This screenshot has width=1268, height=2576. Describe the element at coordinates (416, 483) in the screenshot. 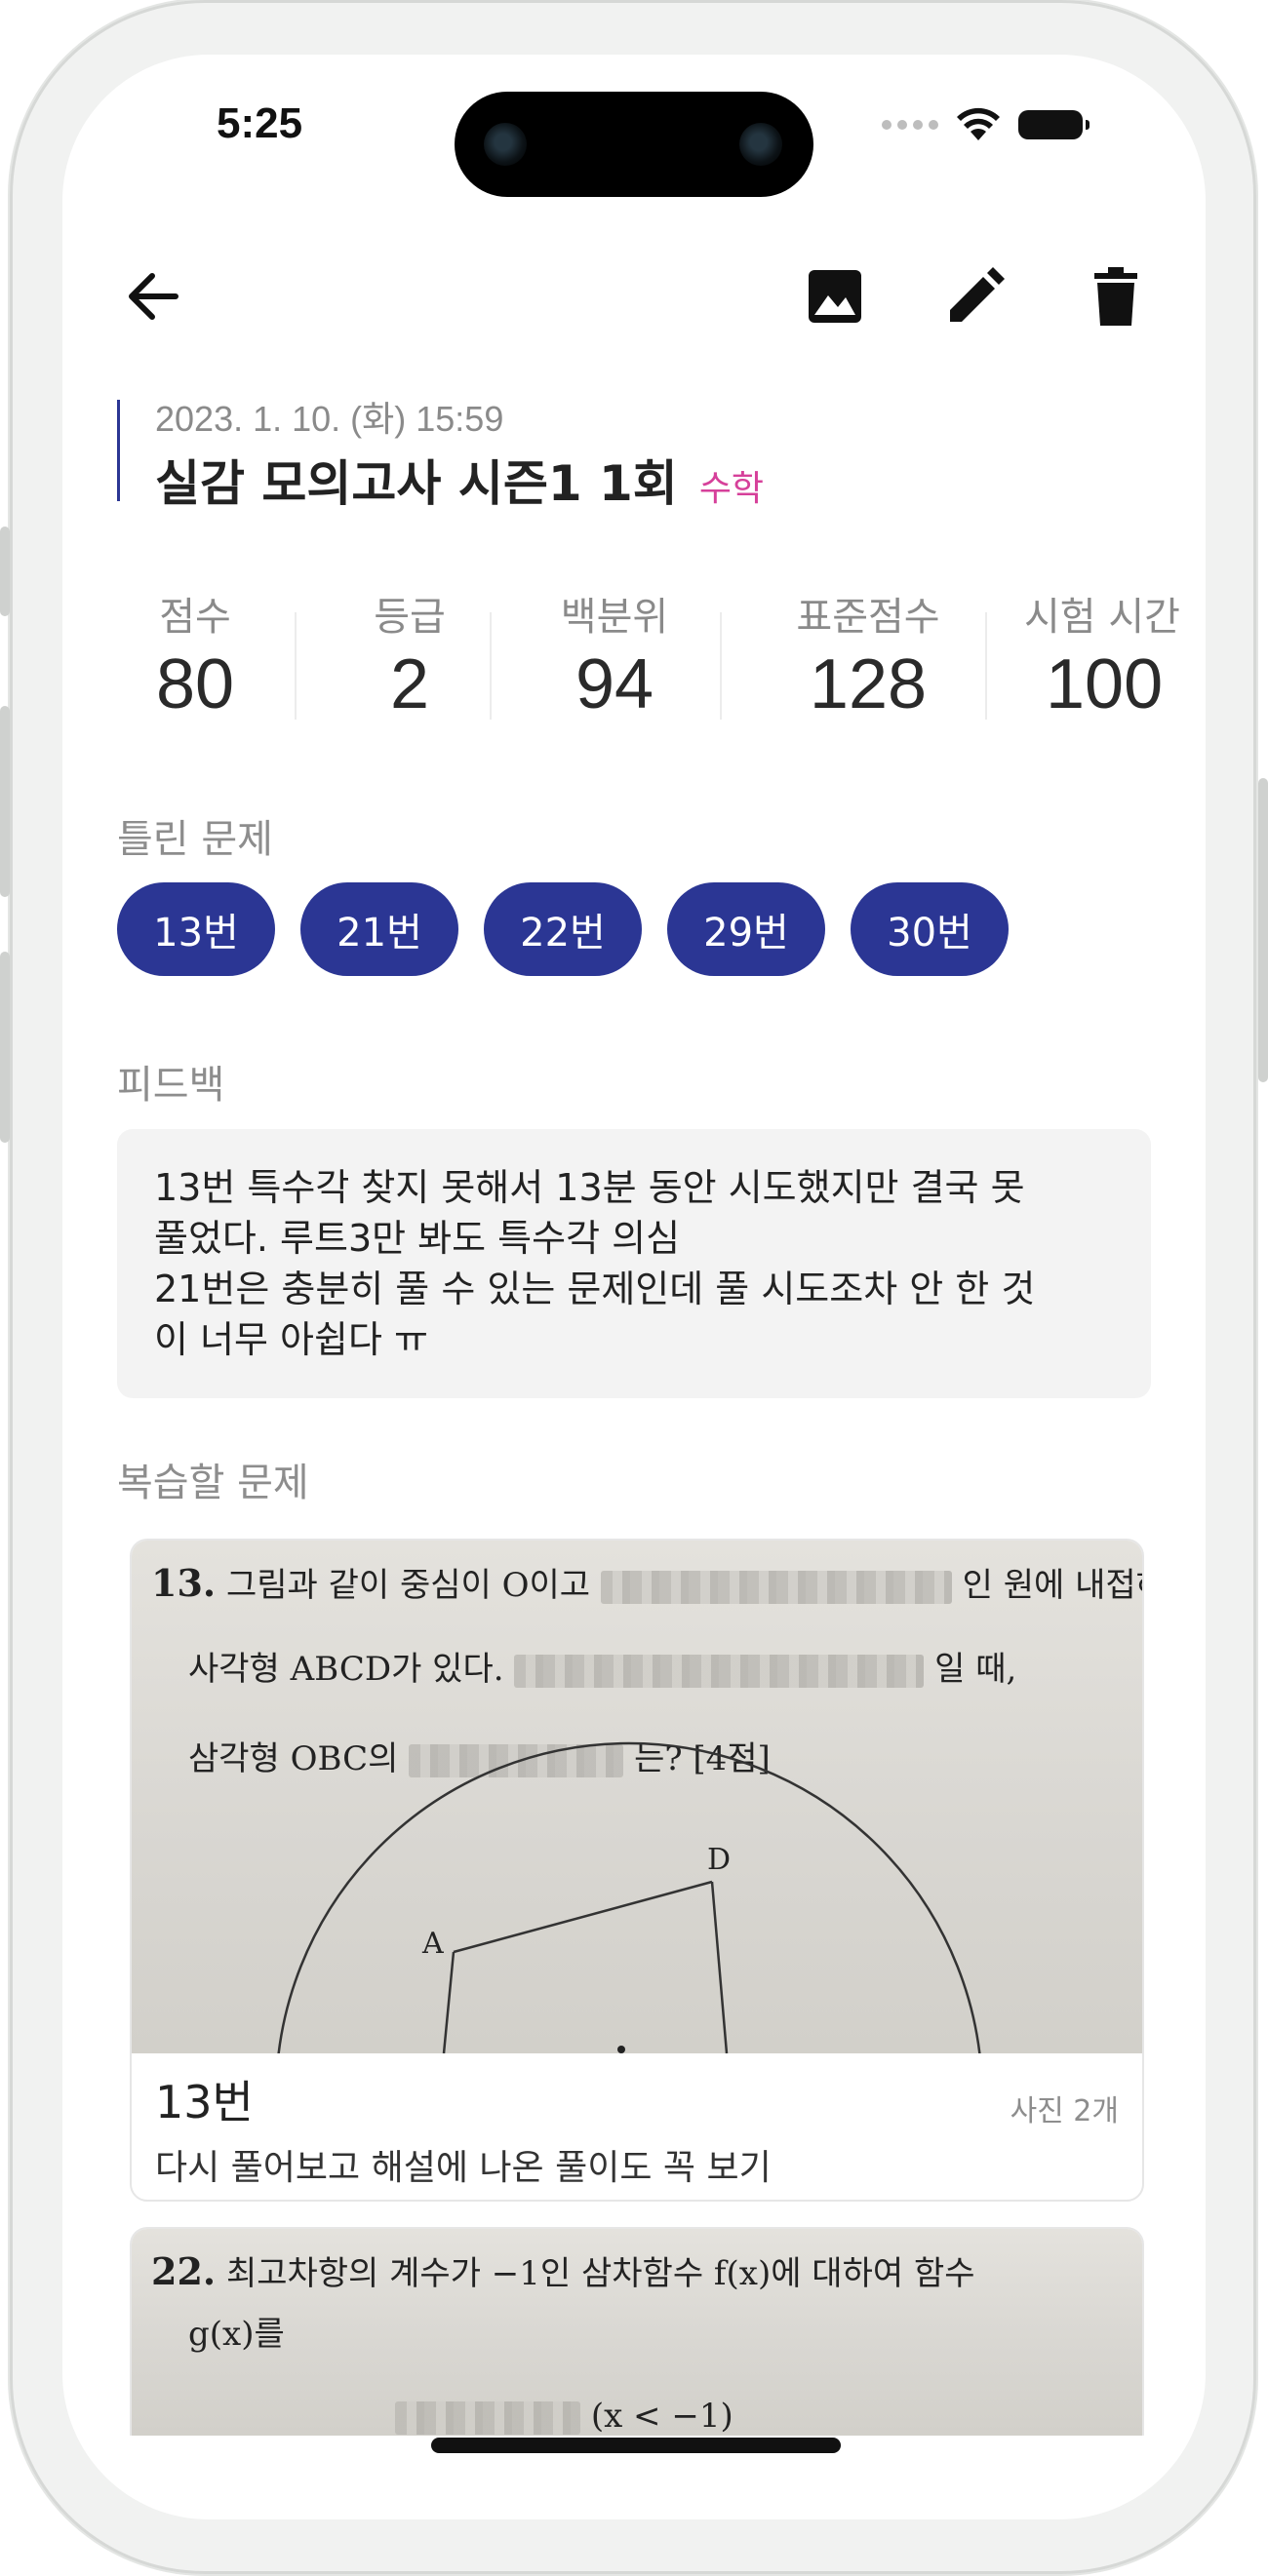

I see `exam-title: 실감 모의고사 시즌1 1회` at that location.